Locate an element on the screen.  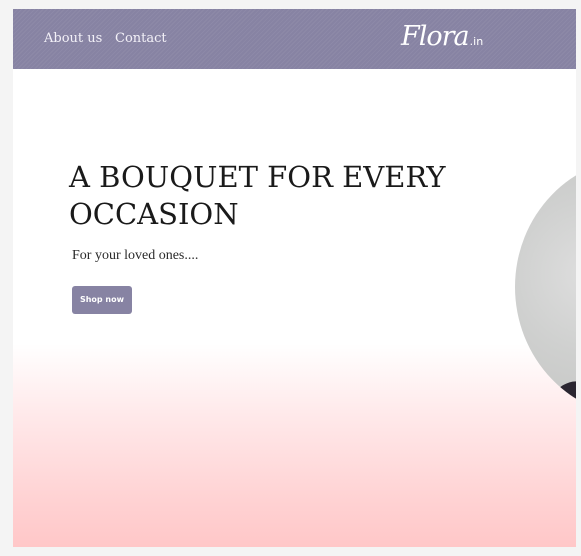
brand-logo-name: Flora is located at coordinates (435, 36).